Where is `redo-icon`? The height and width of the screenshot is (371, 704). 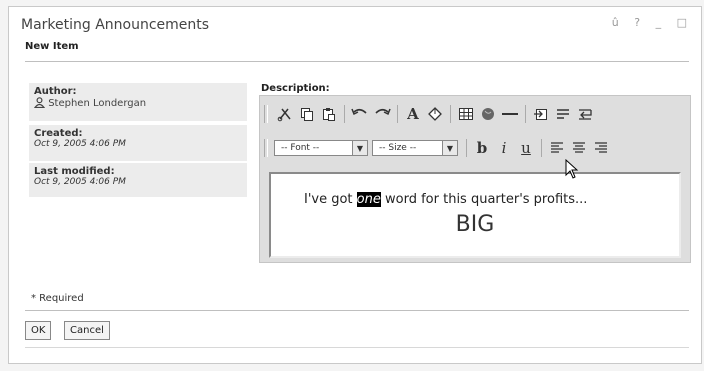 redo-icon is located at coordinates (382, 114).